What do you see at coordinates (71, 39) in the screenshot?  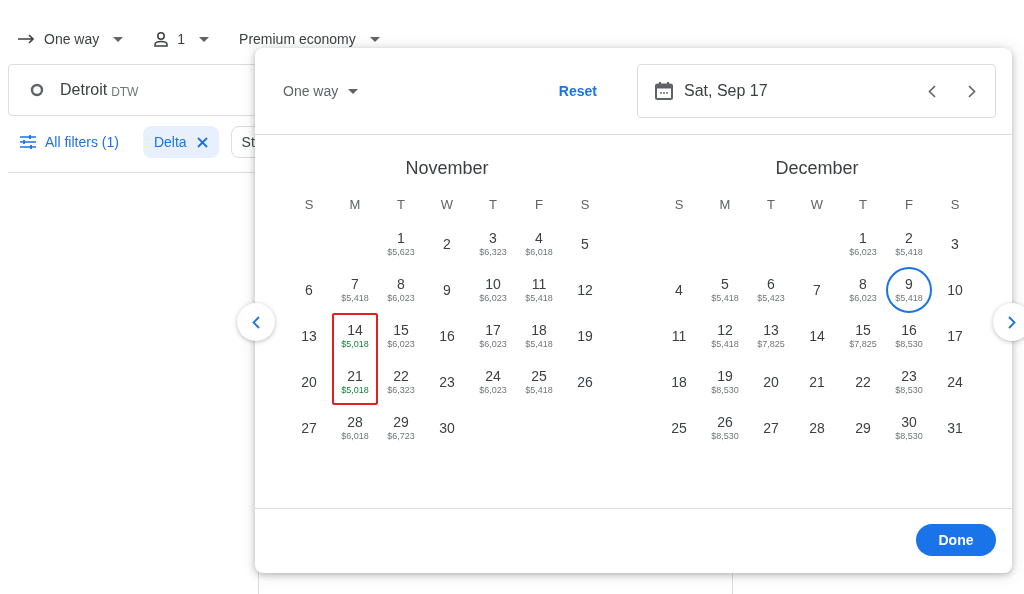 I see `trip-type-dropdown: One way` at bounding box center [71, 39].